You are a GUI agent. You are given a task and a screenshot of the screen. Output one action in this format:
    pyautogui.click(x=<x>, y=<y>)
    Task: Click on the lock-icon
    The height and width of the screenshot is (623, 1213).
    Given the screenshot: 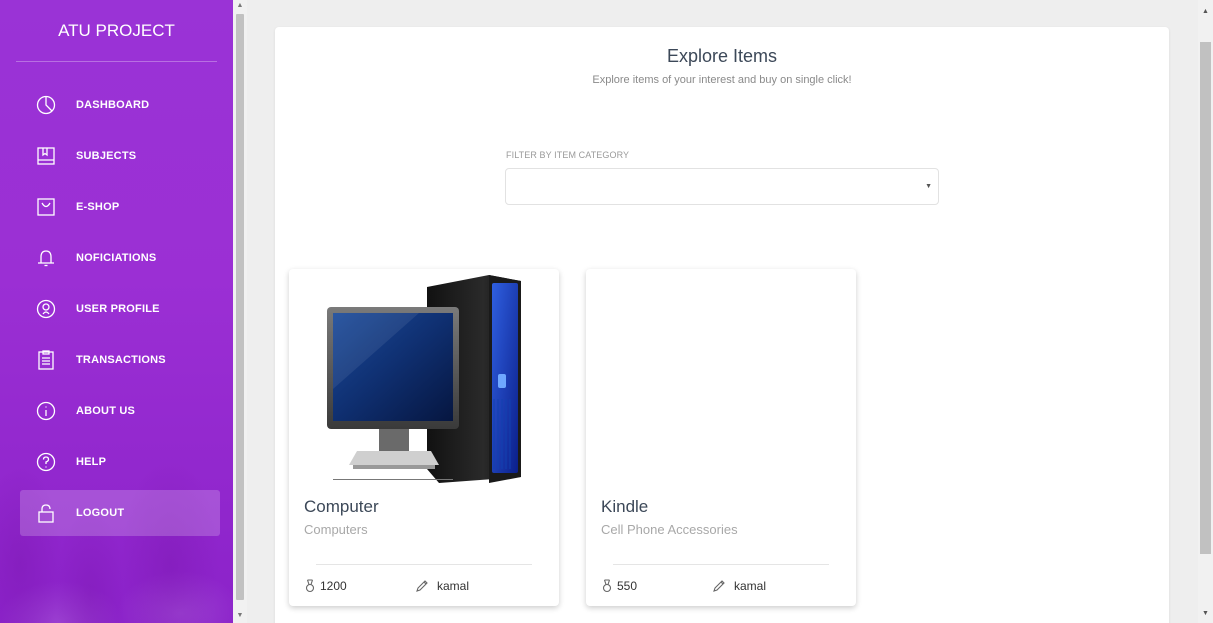 What is the action you would take?
    pyautogui.click(x=46, y=513)
    